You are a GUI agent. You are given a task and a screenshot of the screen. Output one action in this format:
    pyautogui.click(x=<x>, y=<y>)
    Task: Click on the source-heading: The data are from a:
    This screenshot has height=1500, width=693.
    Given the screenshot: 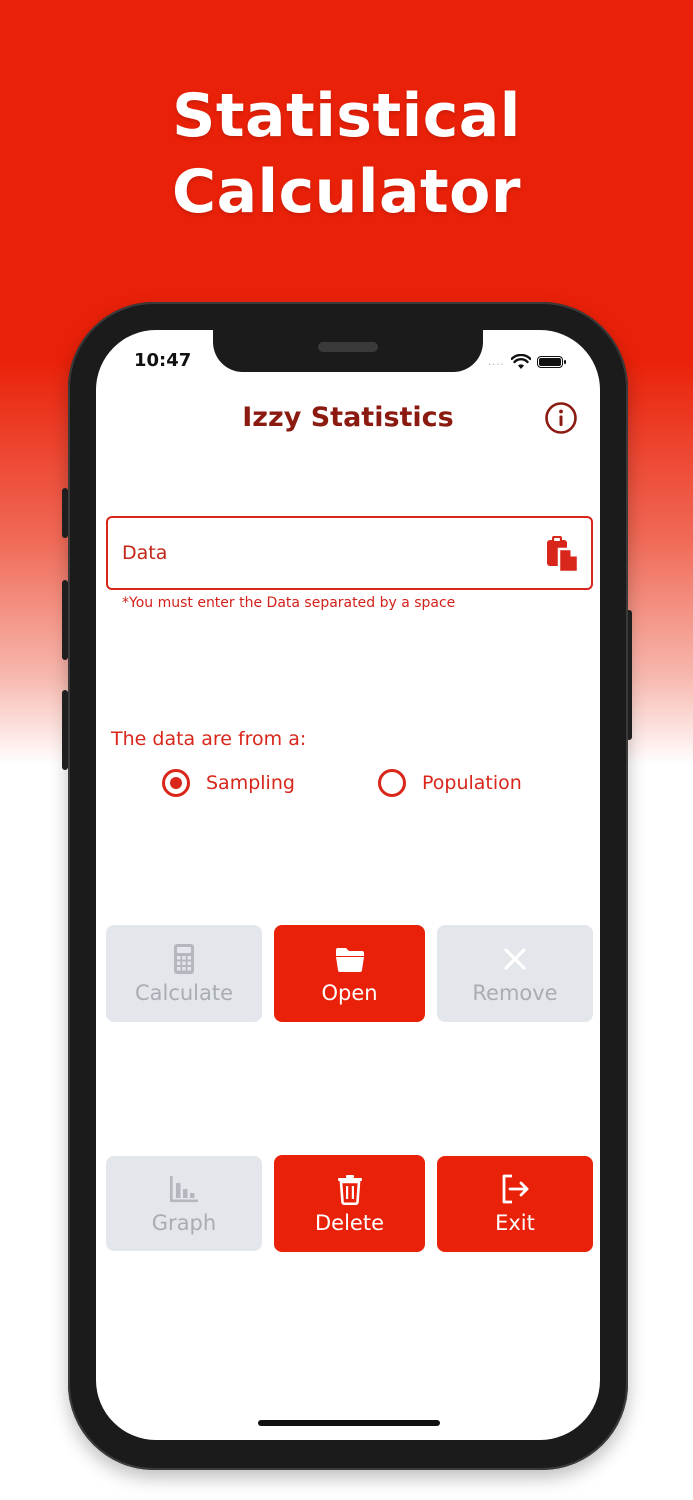 What is the action you would take?
    pyautogui.click(x=209, y=739)
    